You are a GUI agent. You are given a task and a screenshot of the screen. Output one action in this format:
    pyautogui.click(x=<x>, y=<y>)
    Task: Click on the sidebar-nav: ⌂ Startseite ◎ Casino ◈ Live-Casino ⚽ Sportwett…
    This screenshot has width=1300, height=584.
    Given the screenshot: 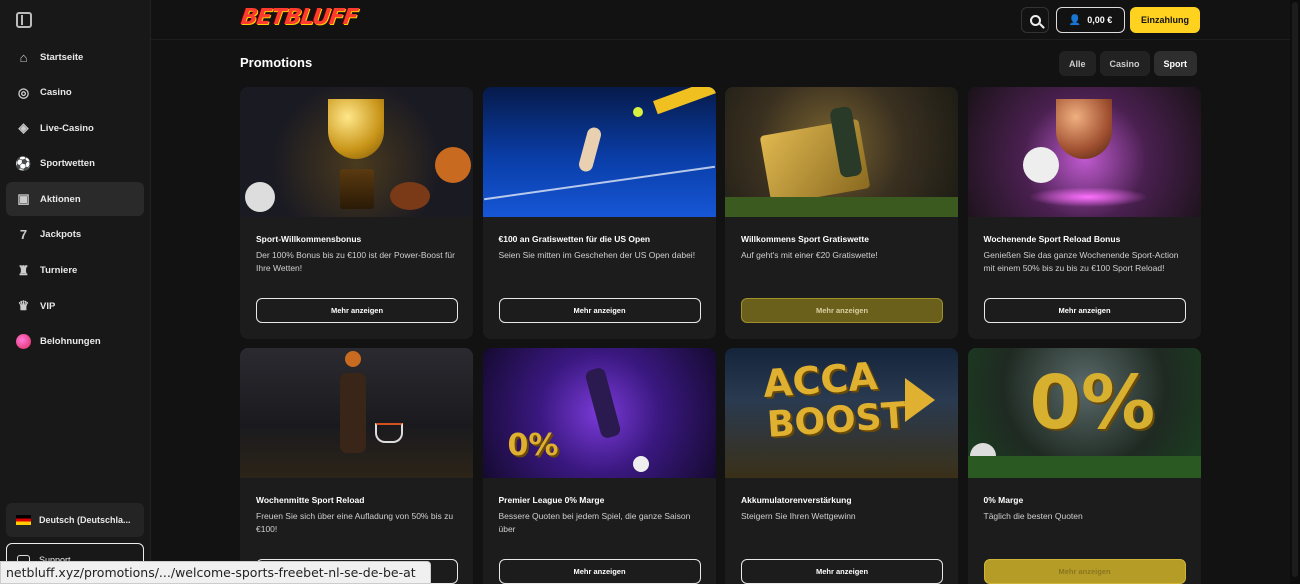 What is the action you would take?
    pyautogui.click(x=75, y=200)
    